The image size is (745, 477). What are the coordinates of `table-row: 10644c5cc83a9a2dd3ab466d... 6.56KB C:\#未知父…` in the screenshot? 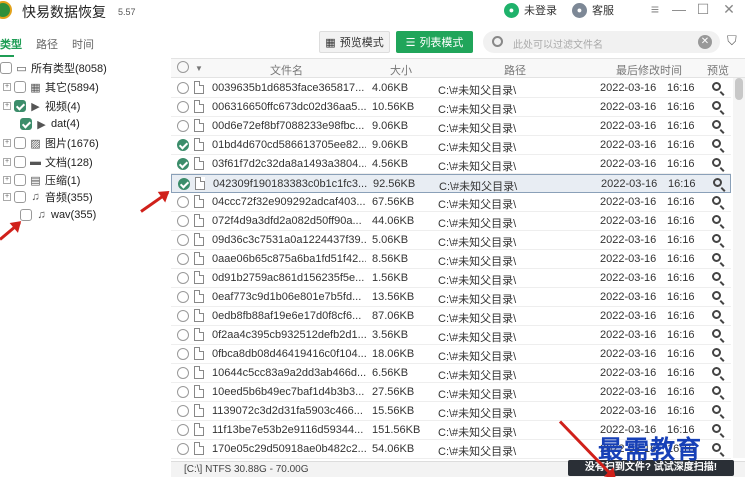 It's located at (451, 373).